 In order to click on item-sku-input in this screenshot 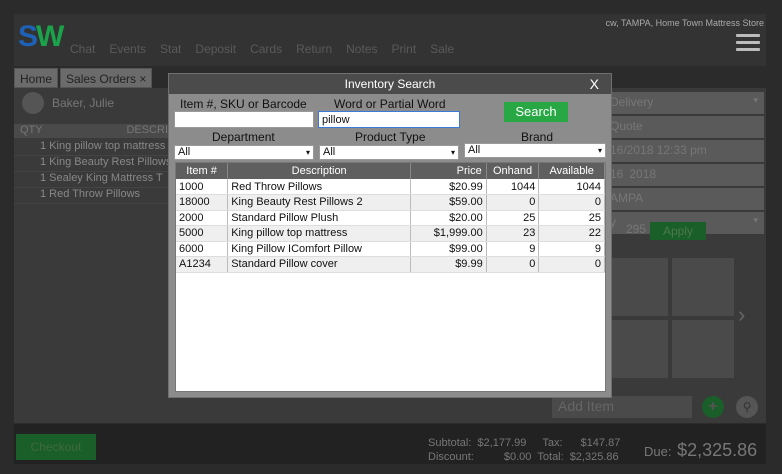, I will do `click(244, 119)`.